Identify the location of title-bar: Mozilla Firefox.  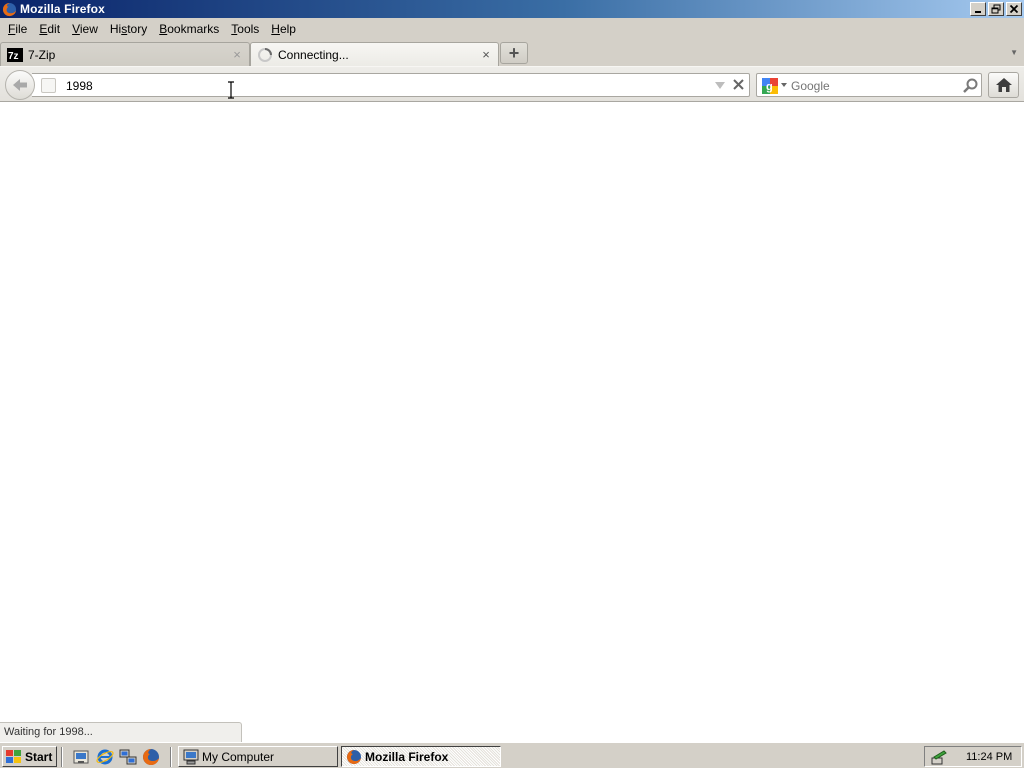
(512, 9).